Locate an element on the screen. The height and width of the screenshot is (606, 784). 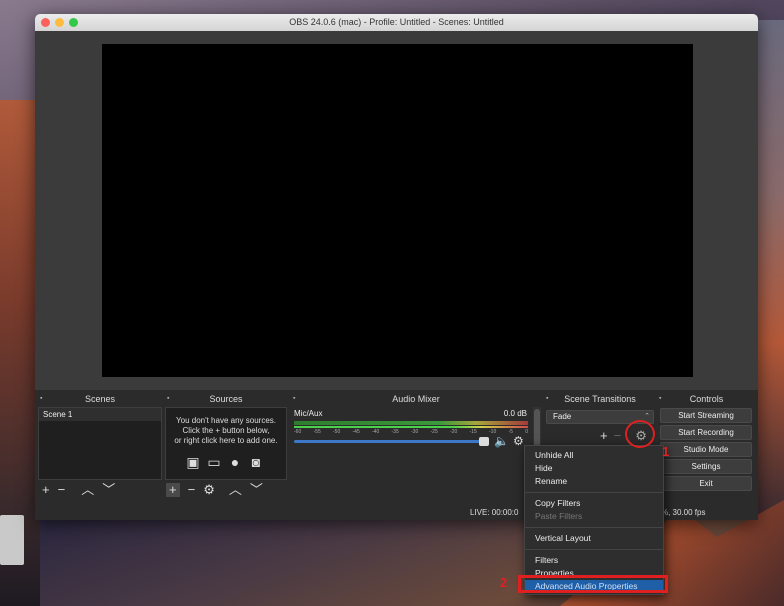
tick: -60 is located at coordinates (298, 432).